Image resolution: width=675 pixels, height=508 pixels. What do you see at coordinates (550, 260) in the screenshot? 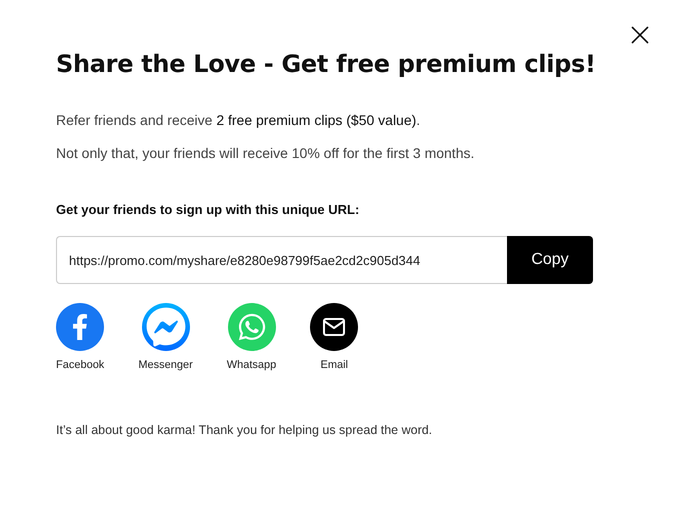
I see `copy-button: Copy` at bounding box center [550, 260].